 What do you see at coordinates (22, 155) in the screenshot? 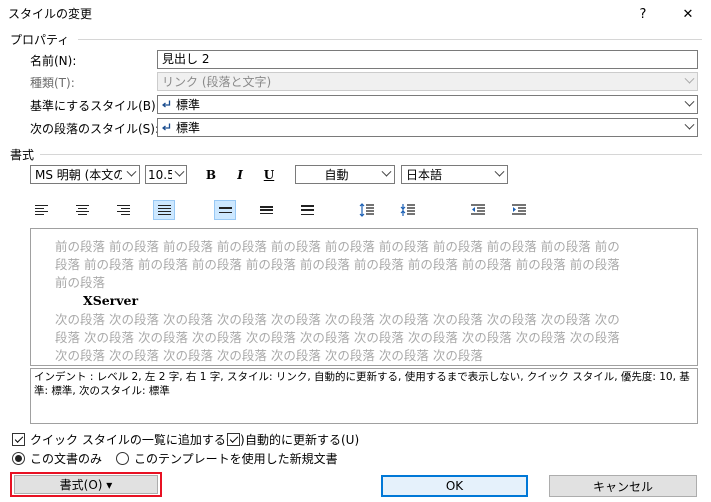
I see `formatting-section-label: 書式` at bounding box center [22, 155].